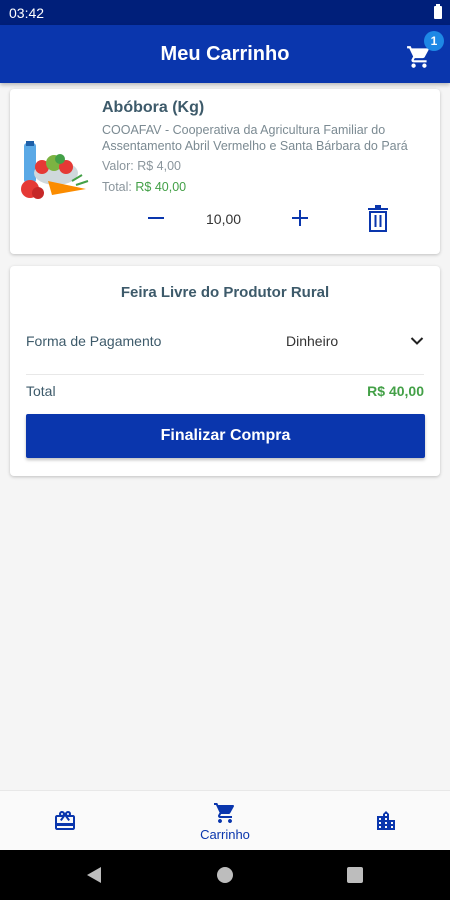 The height and width of the screenshot is (900, 450). Describe the element at coordinates (434, 41) in the screenshot. I see `cart-count-badge: 1` at that location.